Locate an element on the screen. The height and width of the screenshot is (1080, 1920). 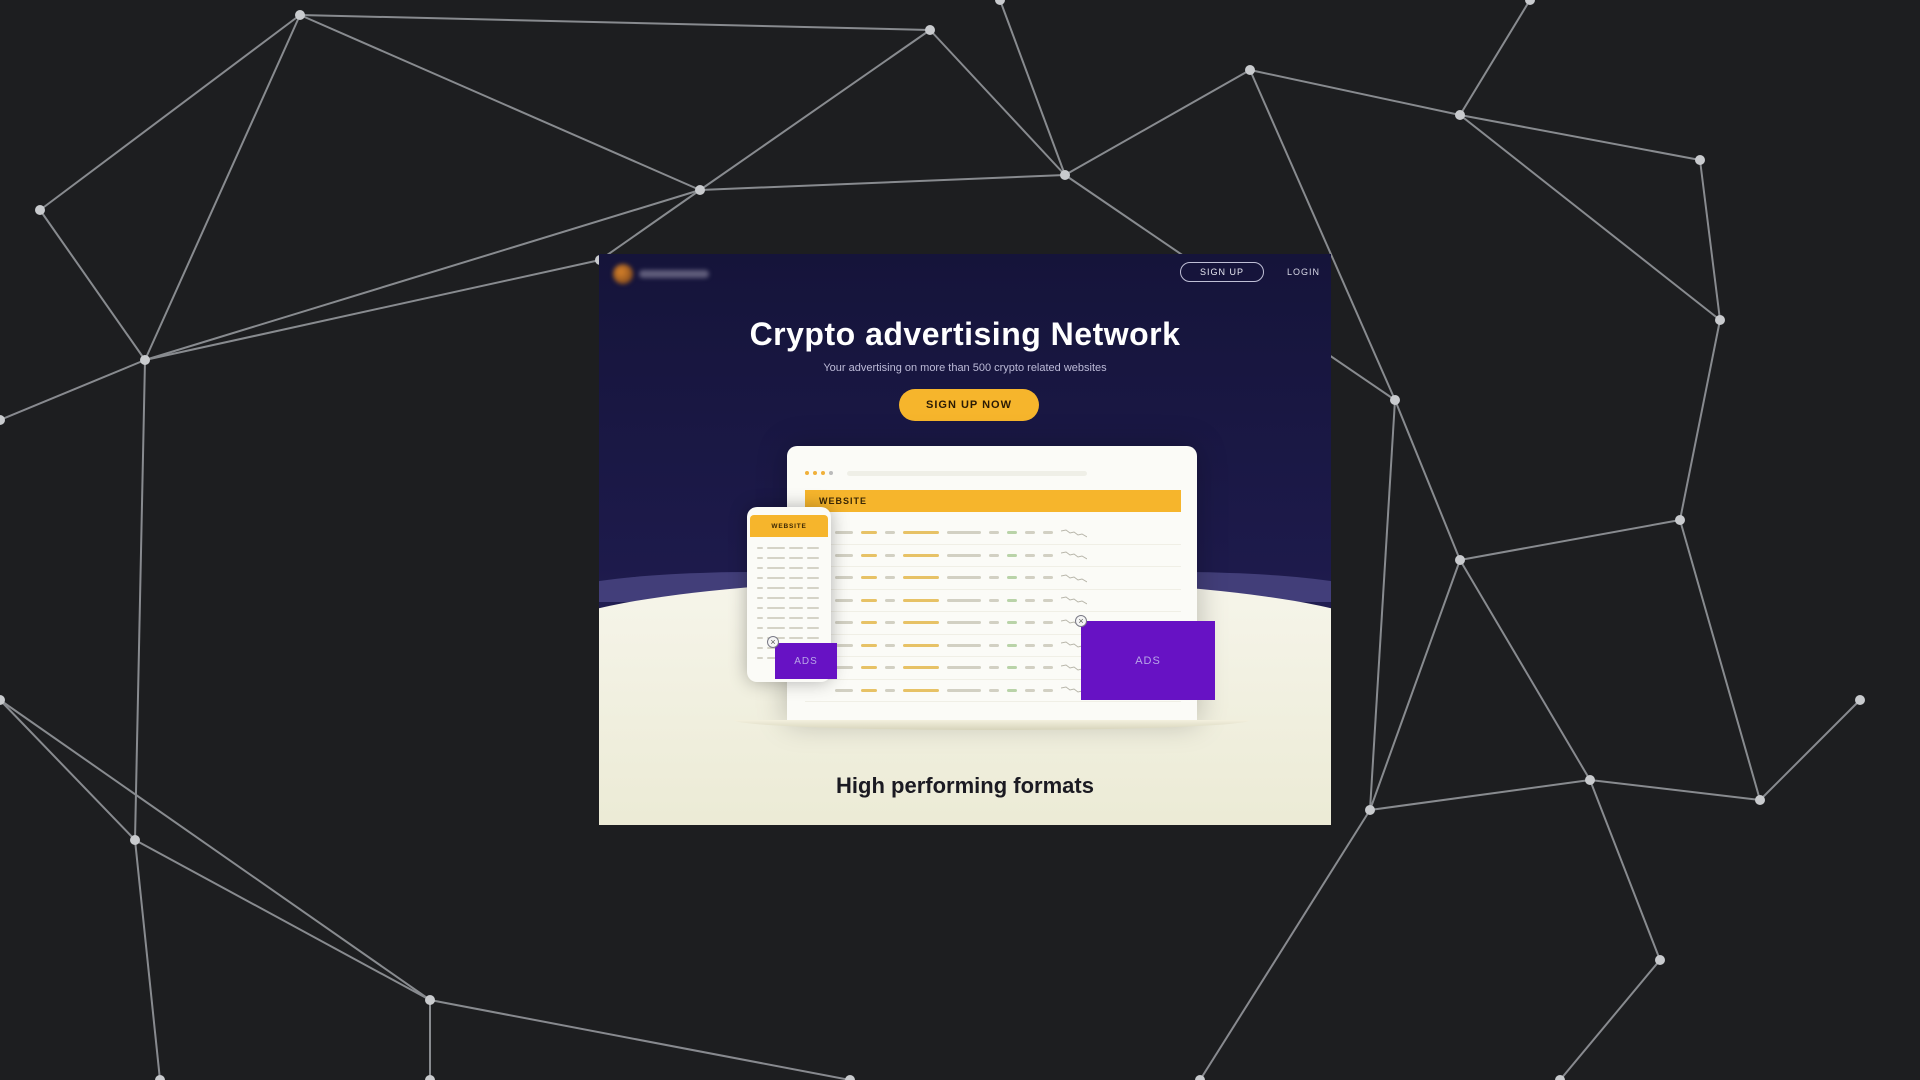
phone-site-label: WEBSITE is located at coordinates (789, 526).